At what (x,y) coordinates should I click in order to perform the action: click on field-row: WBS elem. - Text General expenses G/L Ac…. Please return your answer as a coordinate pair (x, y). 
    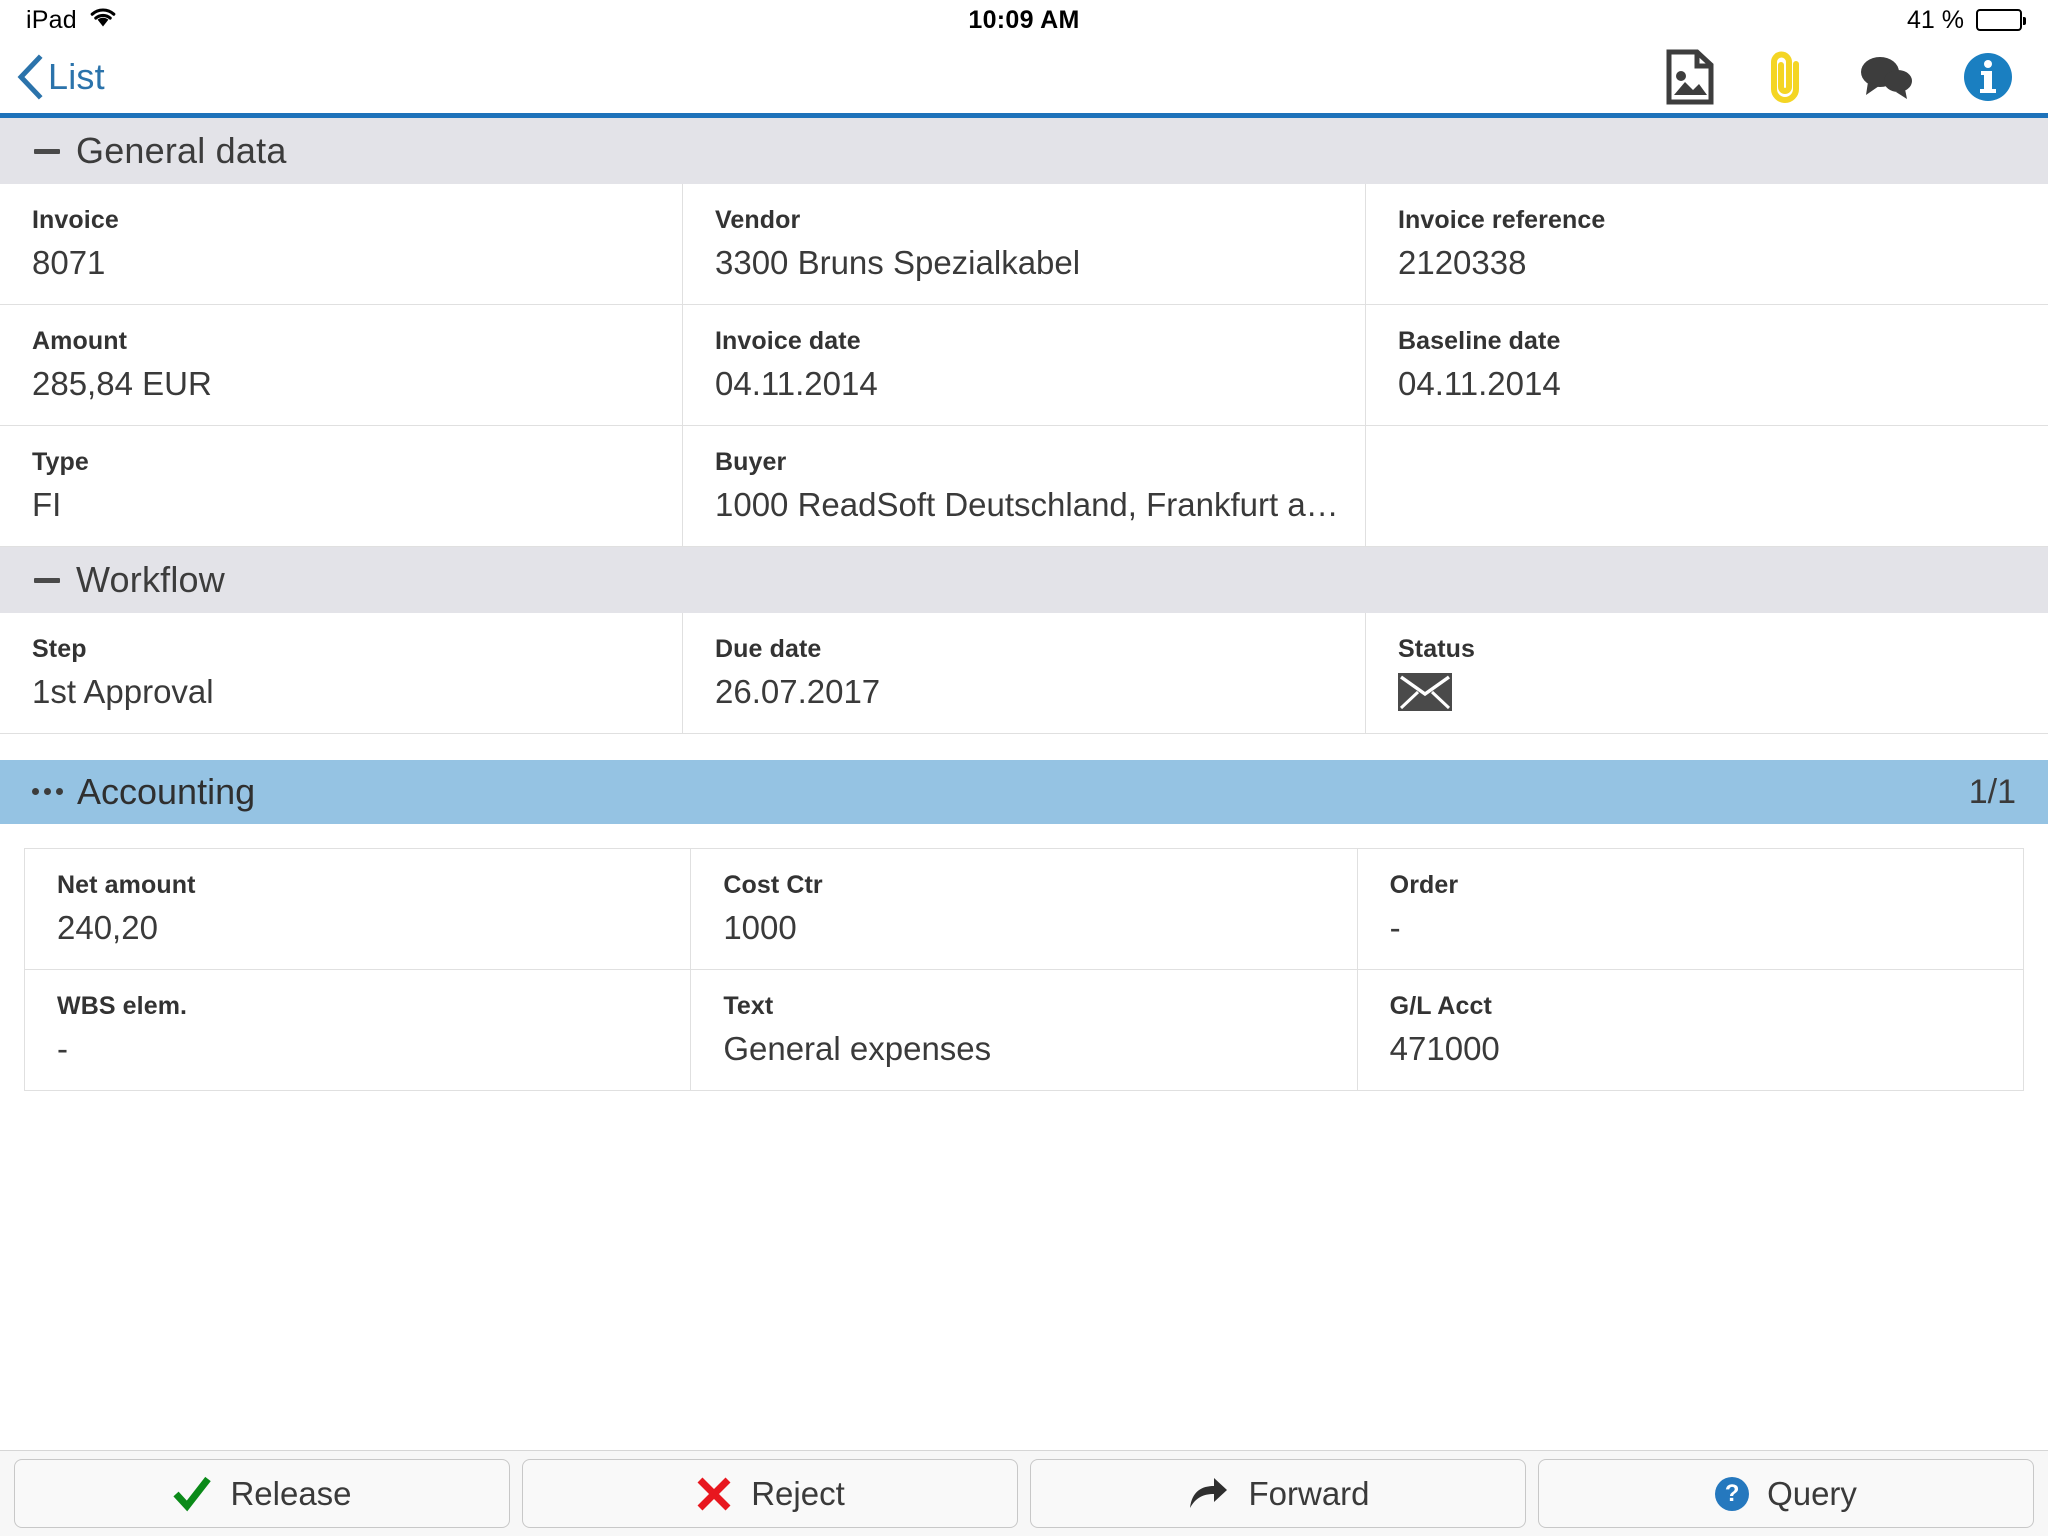
    Looking at the image, I should click on (1024, 1030).